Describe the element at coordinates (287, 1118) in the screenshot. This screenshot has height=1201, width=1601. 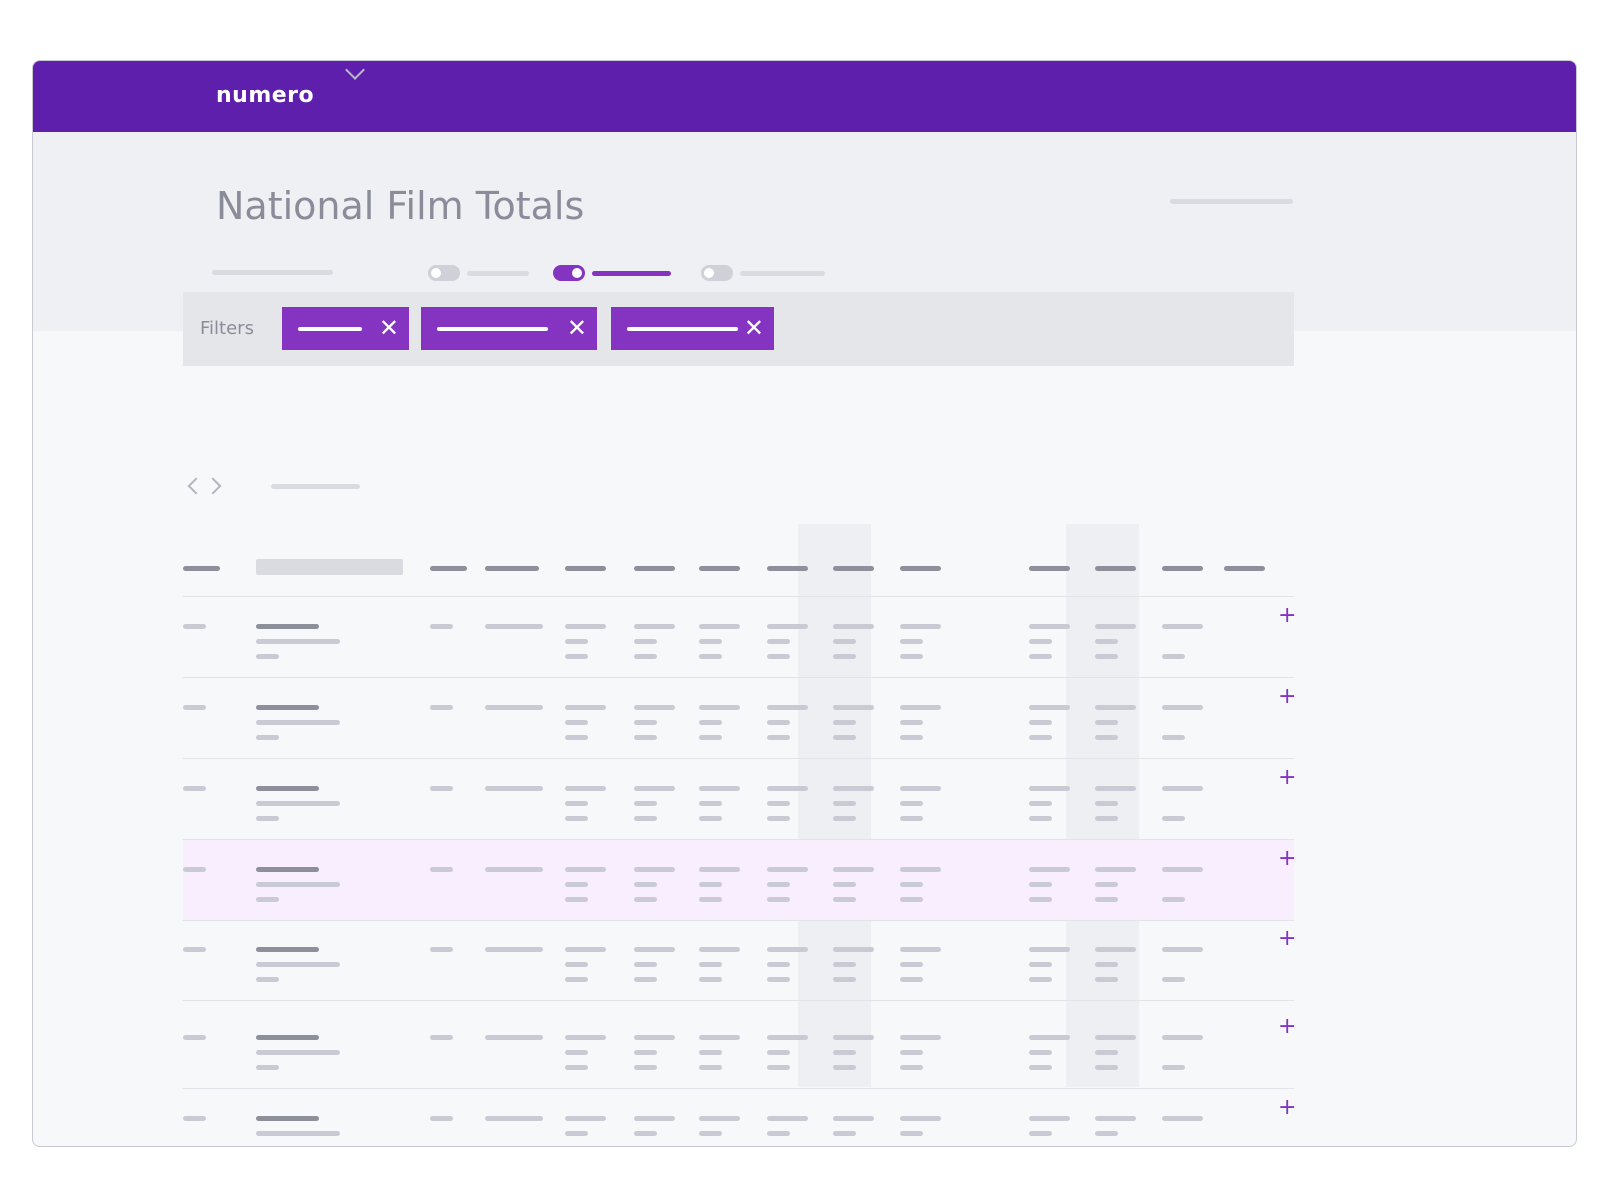
I see `row-title` at that location.